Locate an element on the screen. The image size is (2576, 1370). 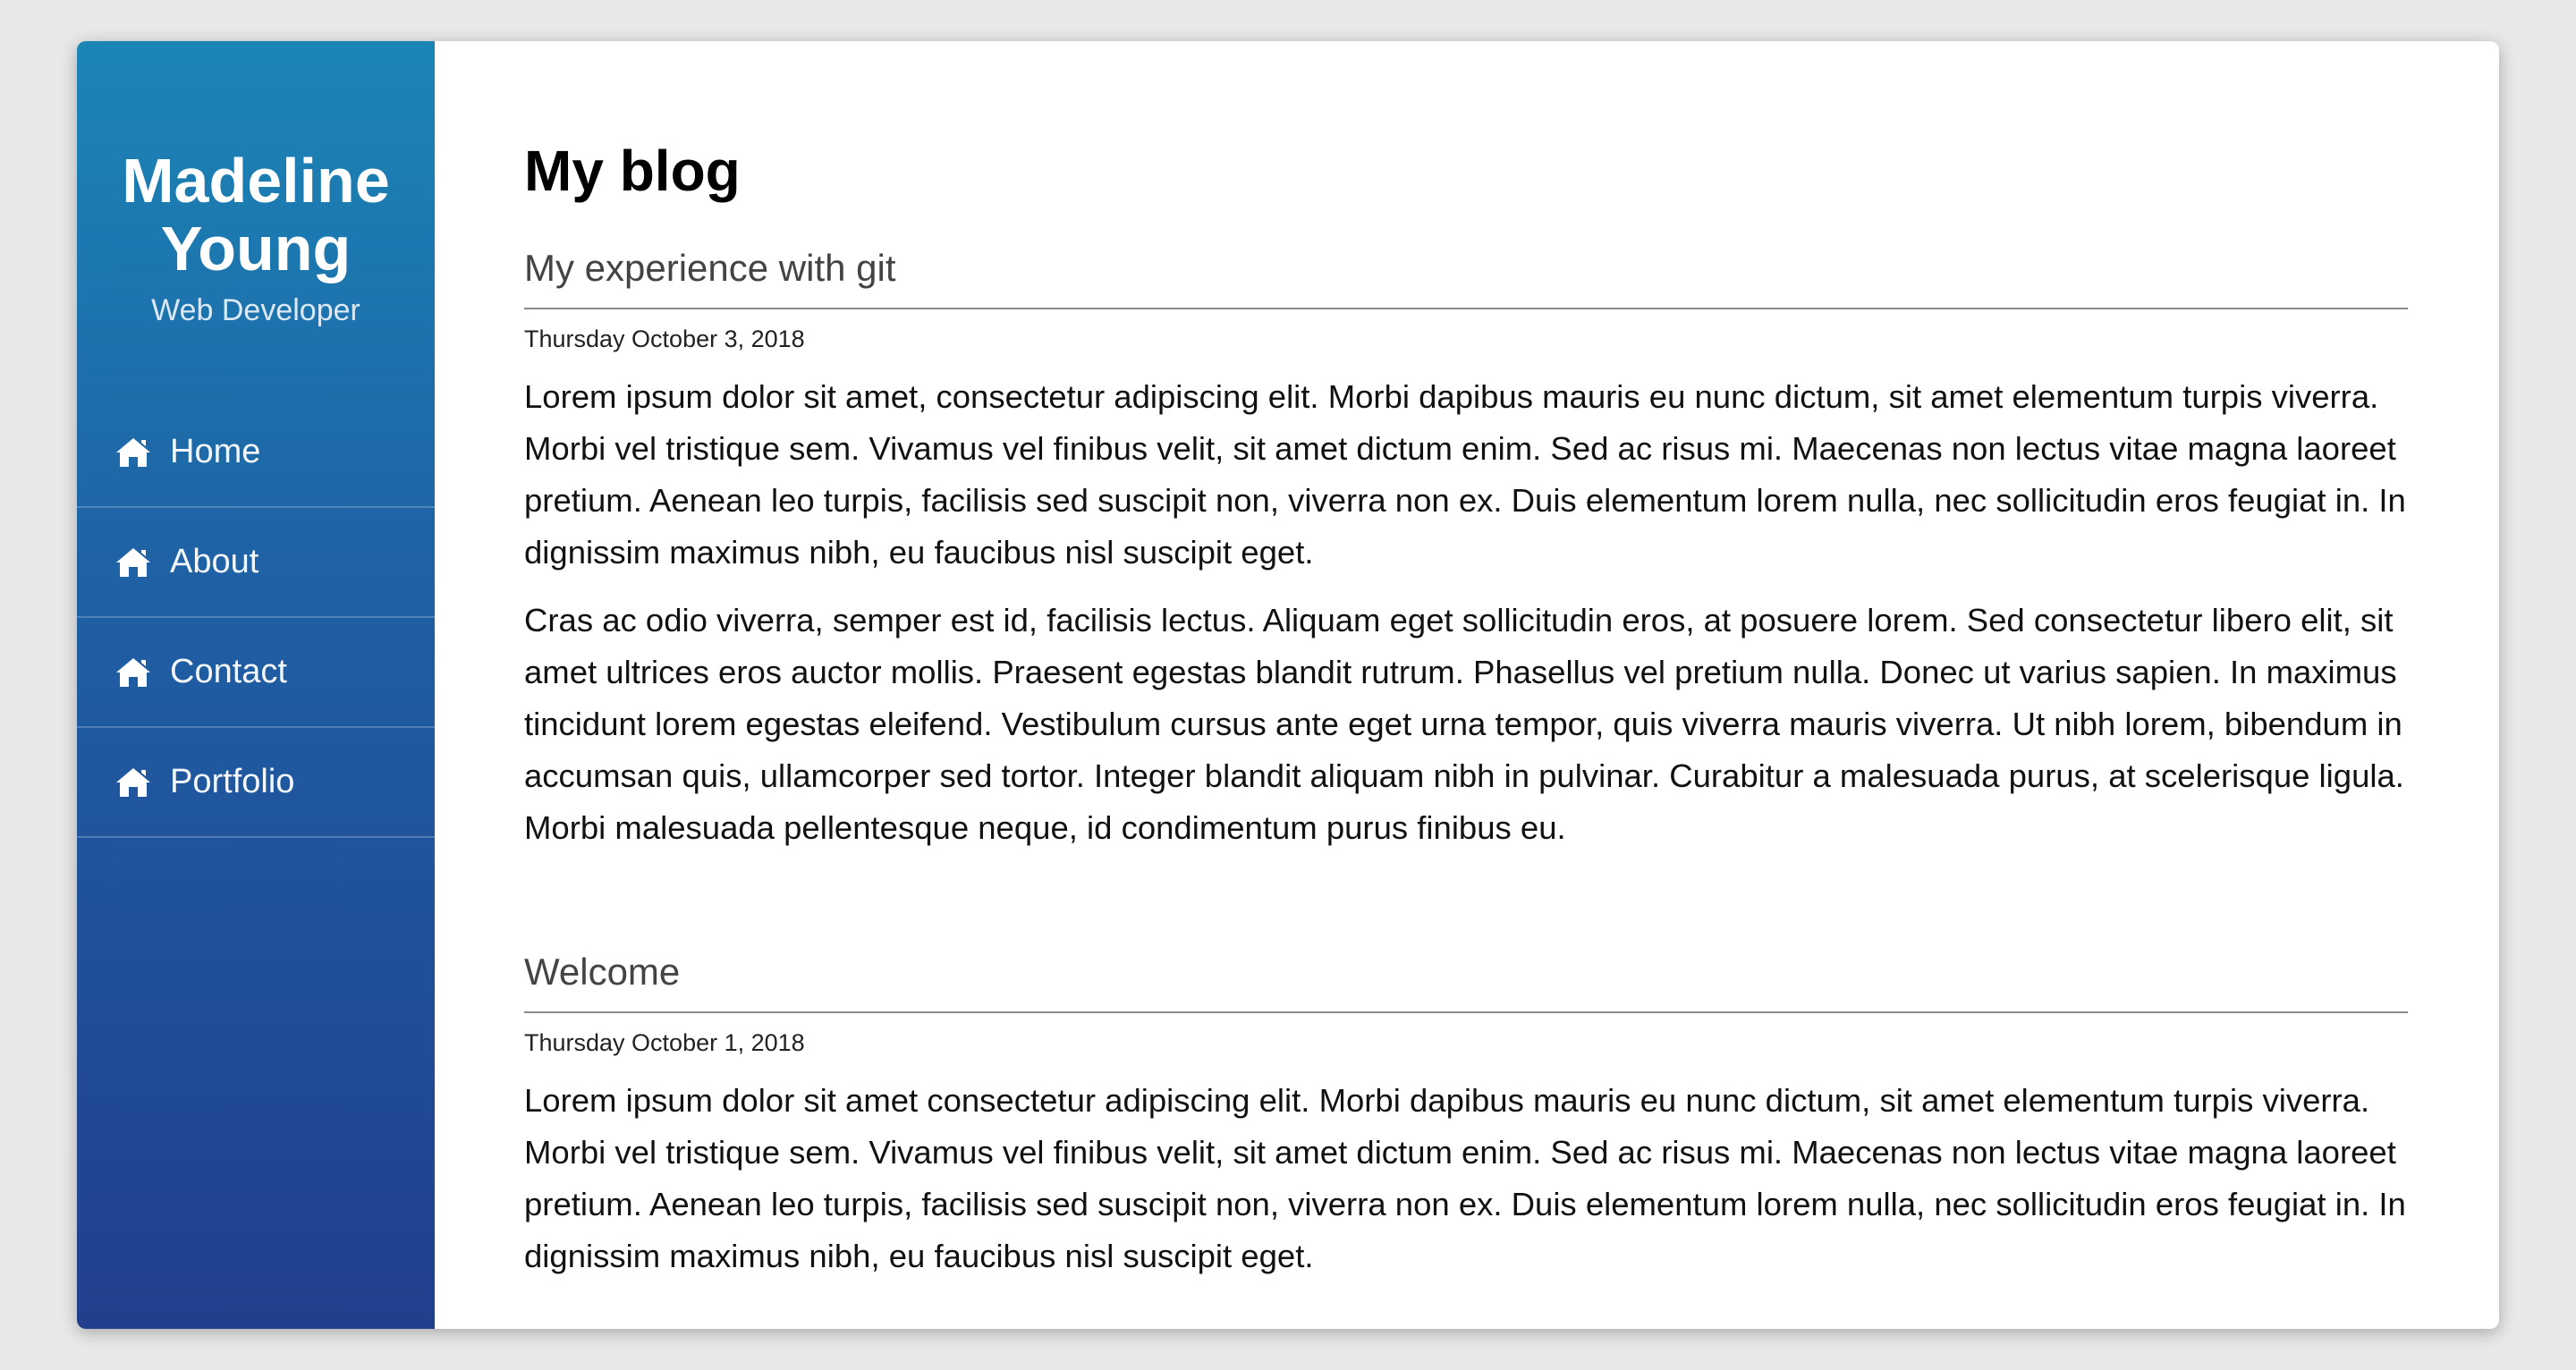
brand-name: Madeline Young is located at coordinates (256, 215).